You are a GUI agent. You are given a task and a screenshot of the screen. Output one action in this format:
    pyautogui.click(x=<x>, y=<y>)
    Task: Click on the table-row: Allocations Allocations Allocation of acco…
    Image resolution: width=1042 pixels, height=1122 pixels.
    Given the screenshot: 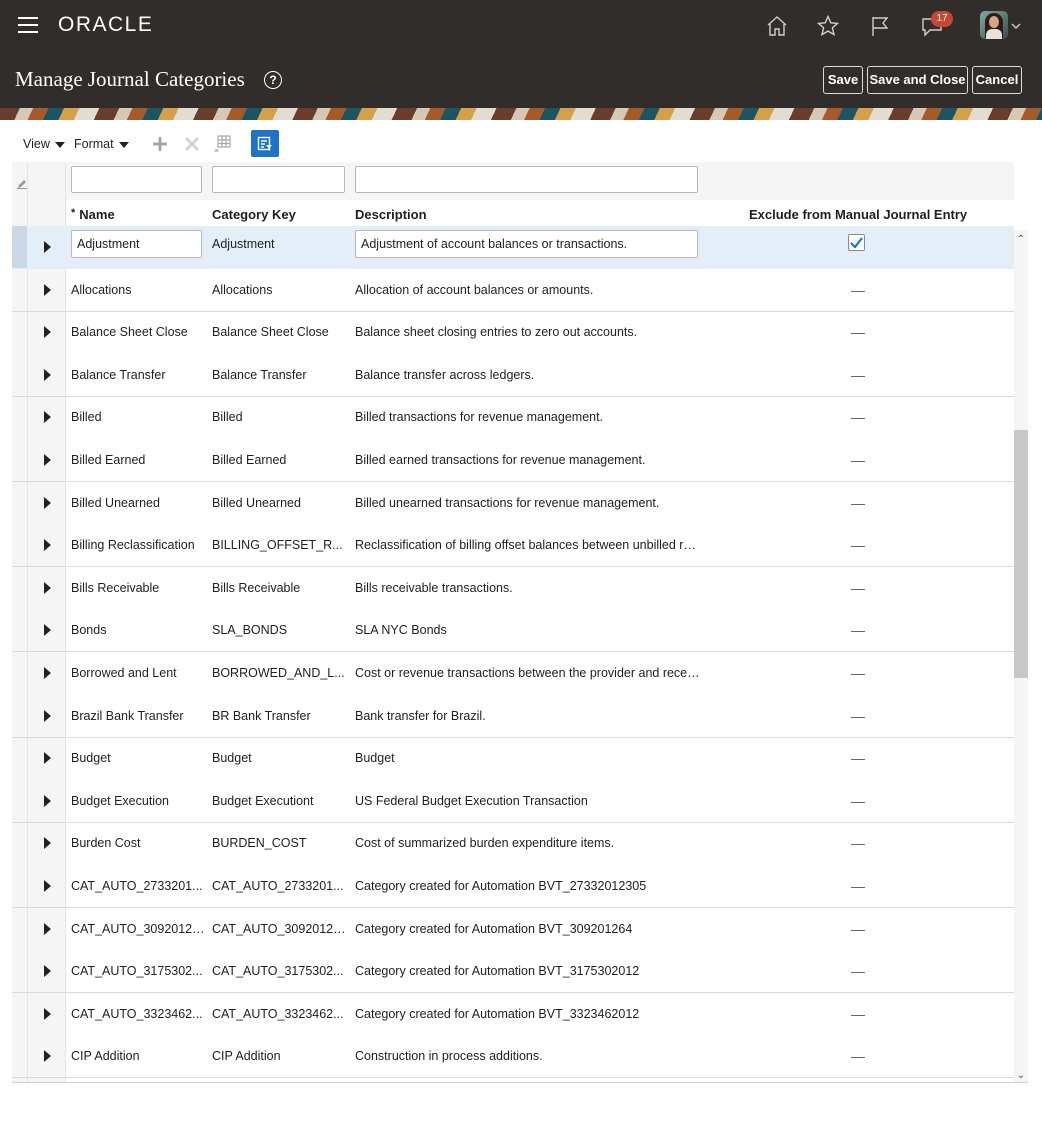 What is the action you would take?
    pyautogui.click(x=513, y=290)
    